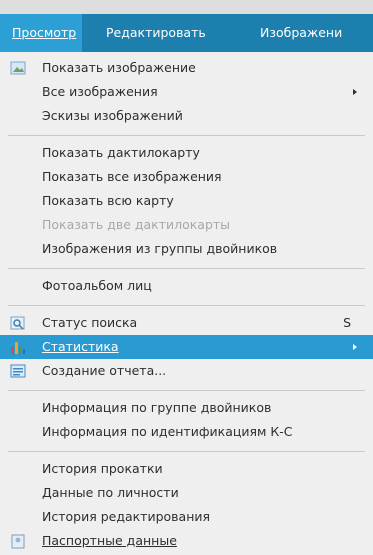 The height and width of the screenshot is (555, 373). What do you see at coordinates (157, 407) in the screenshot?
I see `menu-item-label: Информация по группе двойников` at bounding box center [157, 407].